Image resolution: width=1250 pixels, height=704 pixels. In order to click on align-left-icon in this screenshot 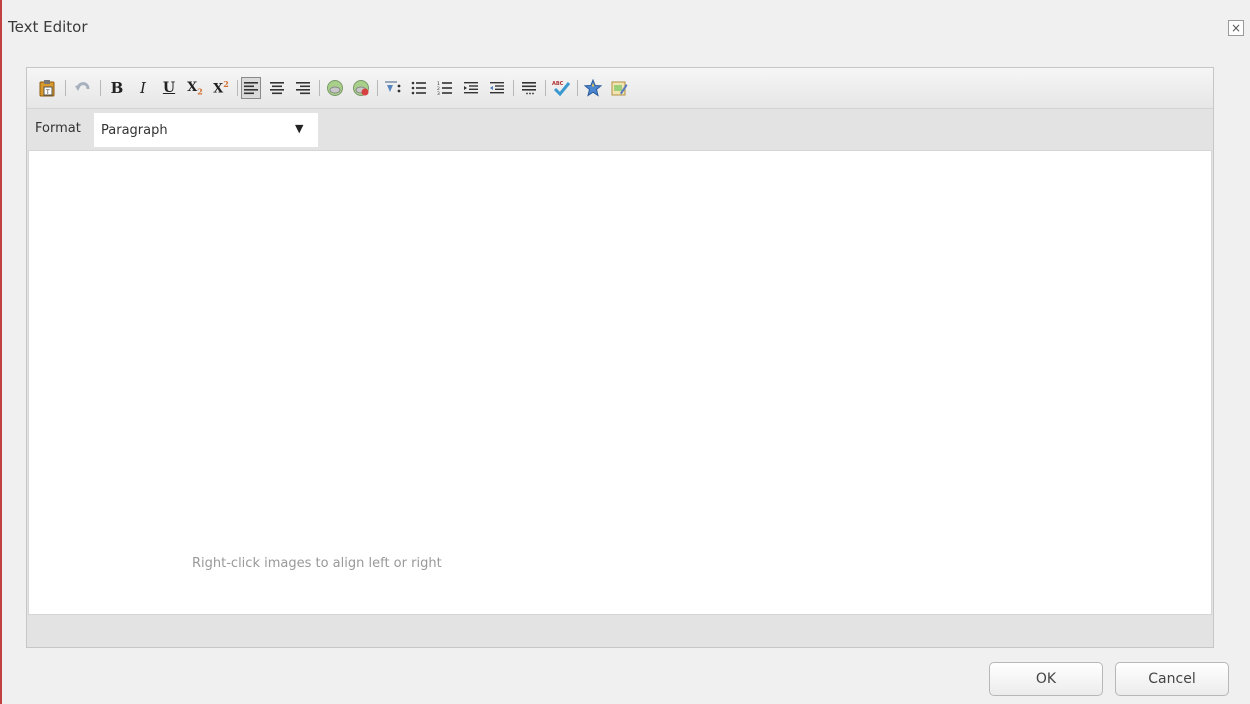, I will do `click(251, 88)`.